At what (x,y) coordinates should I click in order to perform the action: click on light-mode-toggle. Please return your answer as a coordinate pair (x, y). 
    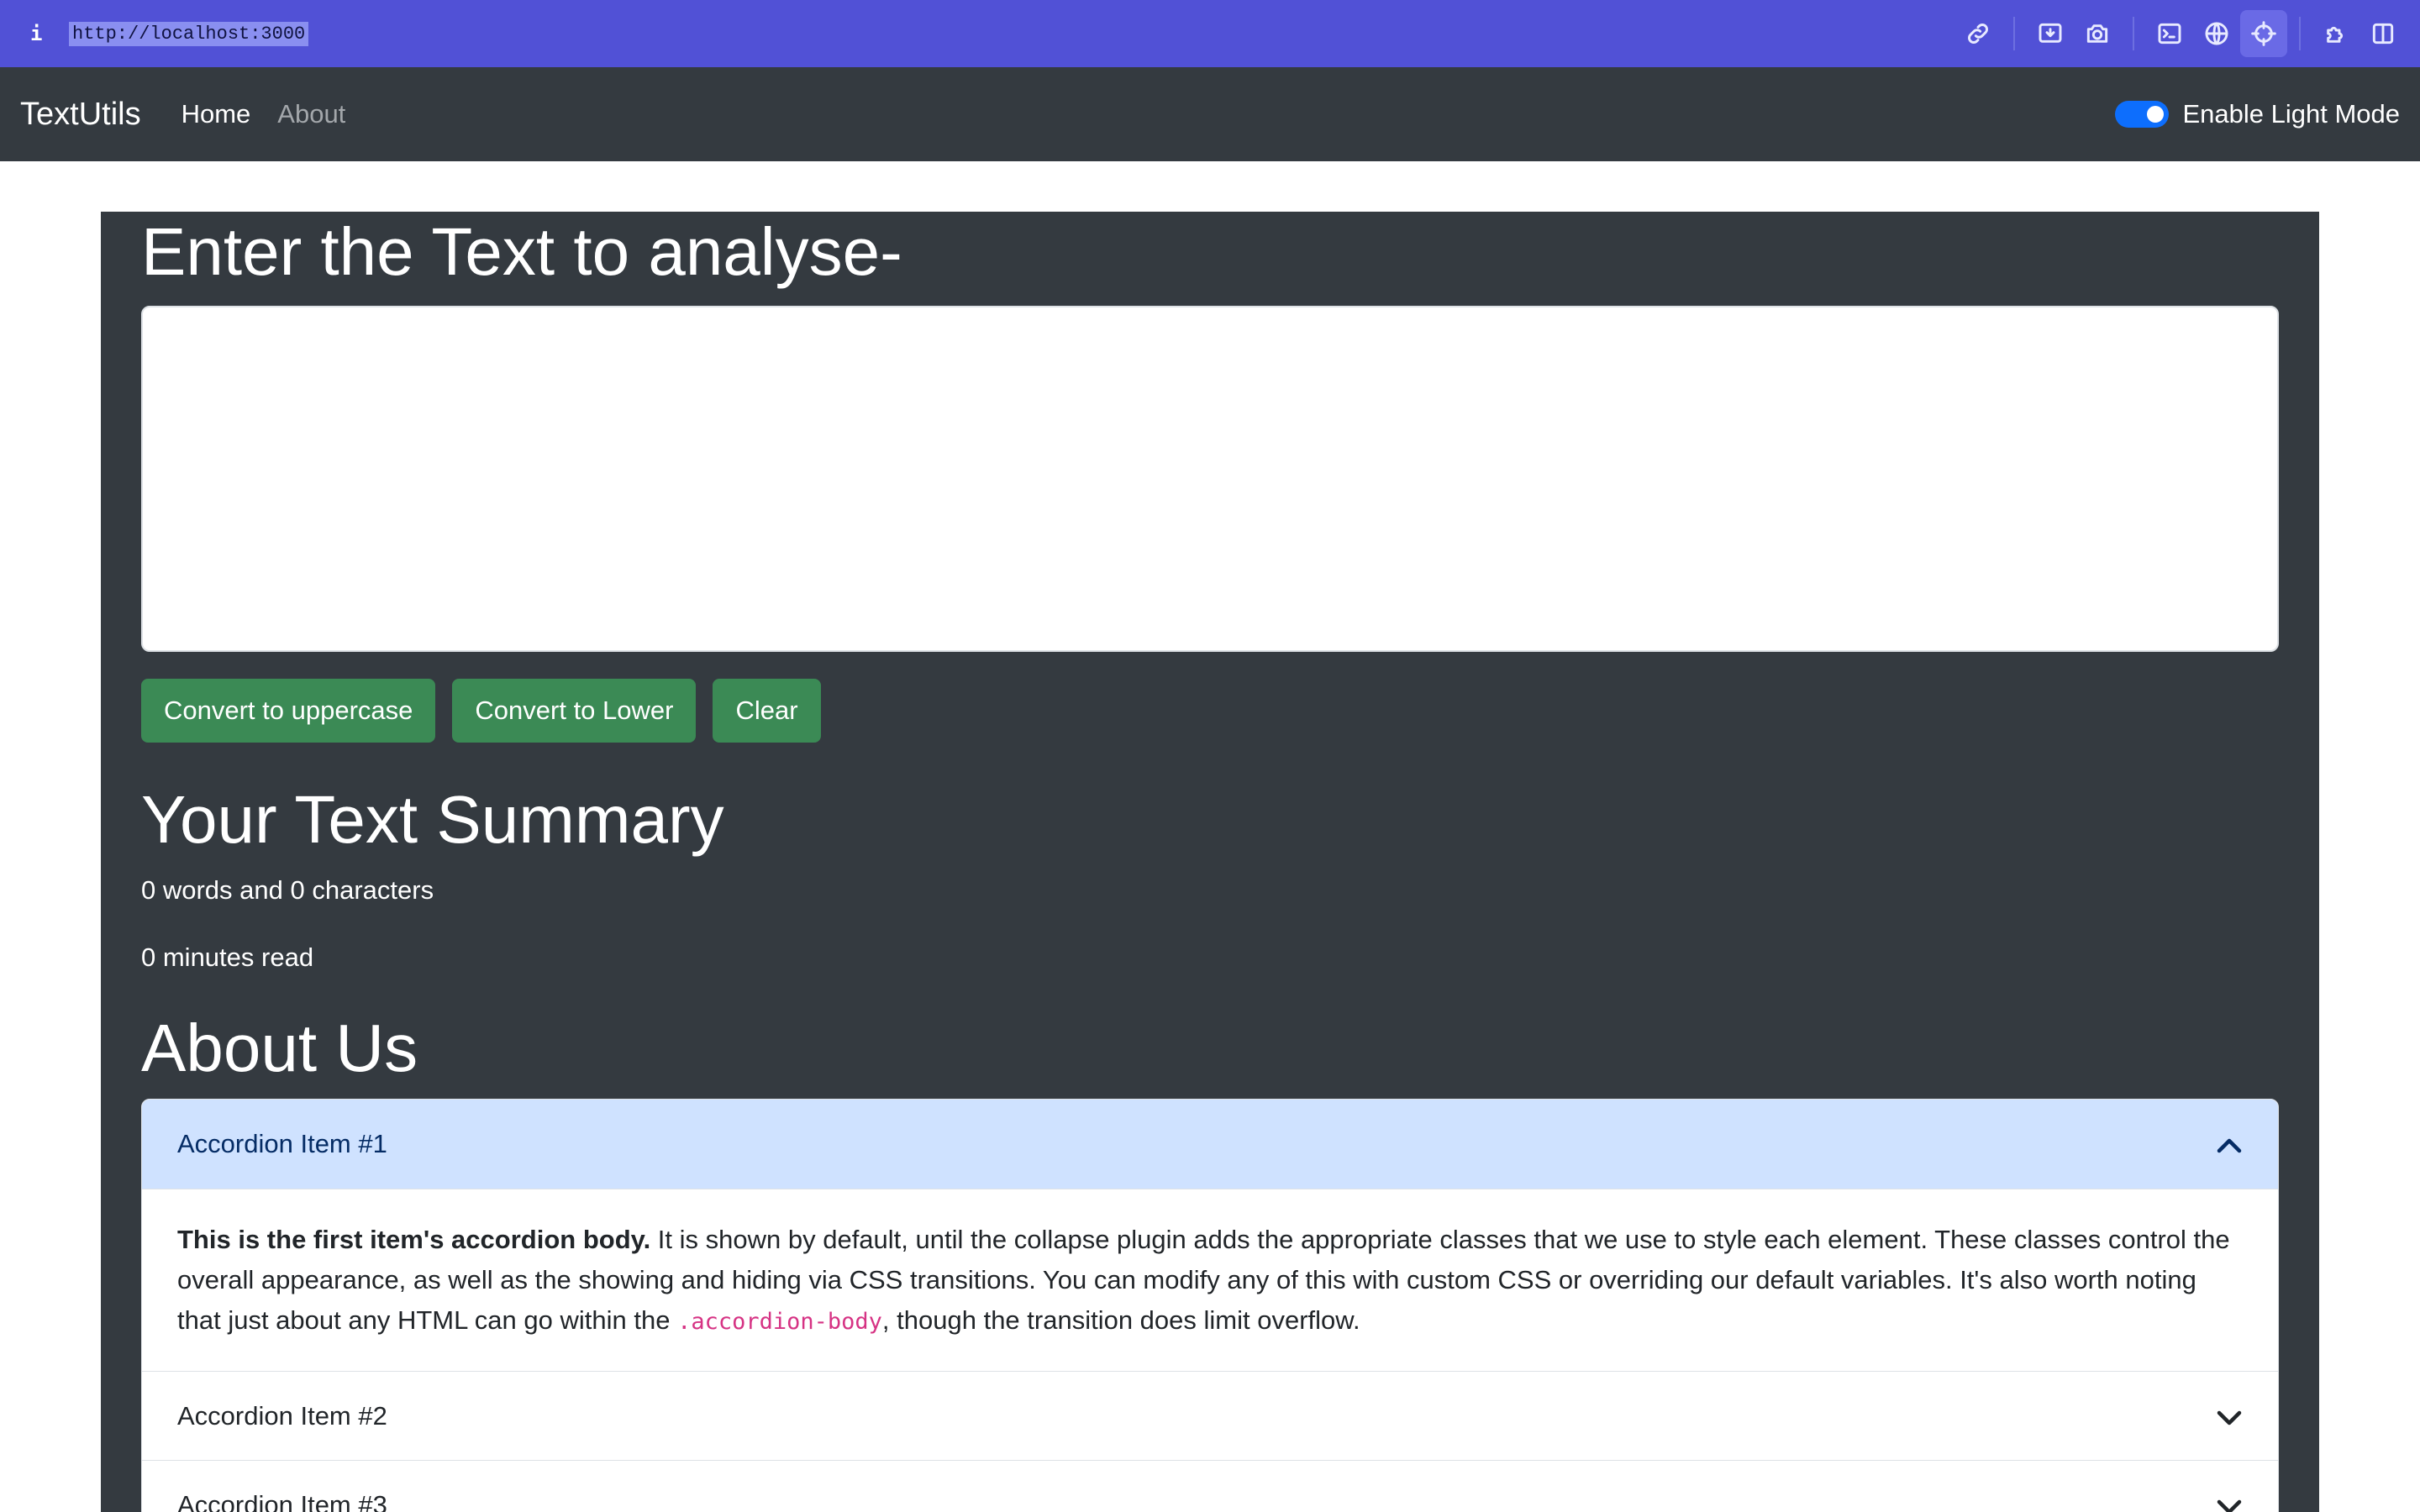
    Looking at the image, I should click on (2143, 114).